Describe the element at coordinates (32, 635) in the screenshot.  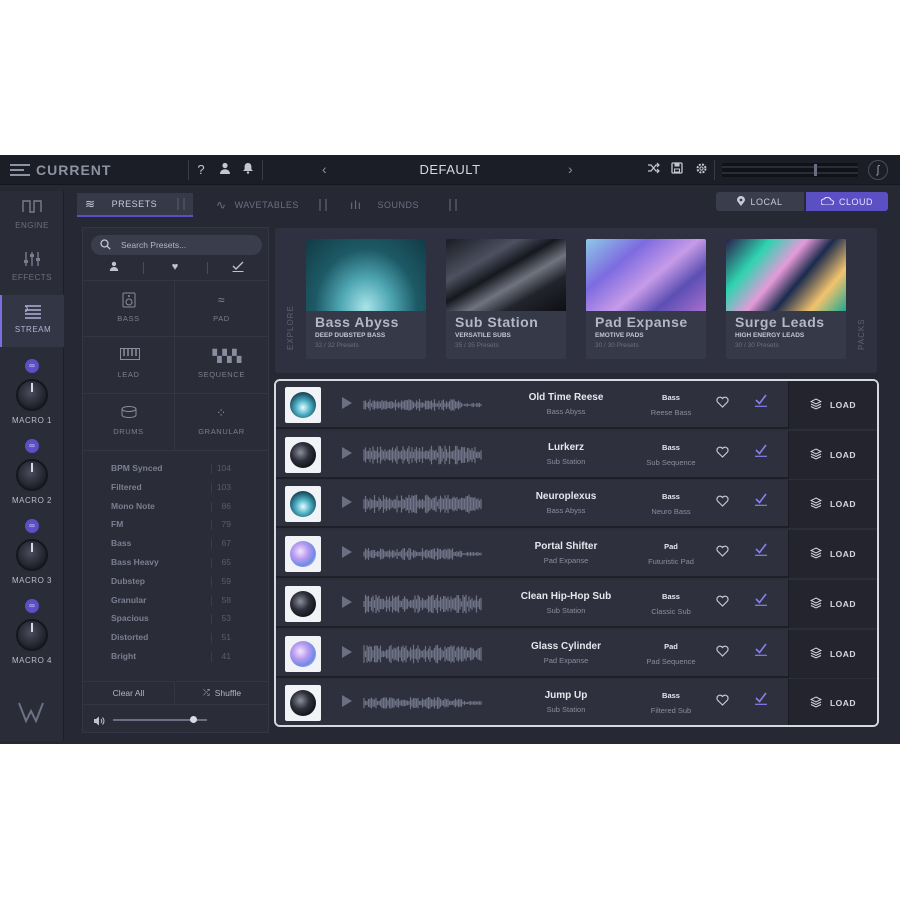
I see `macro-4-knob` at that location.